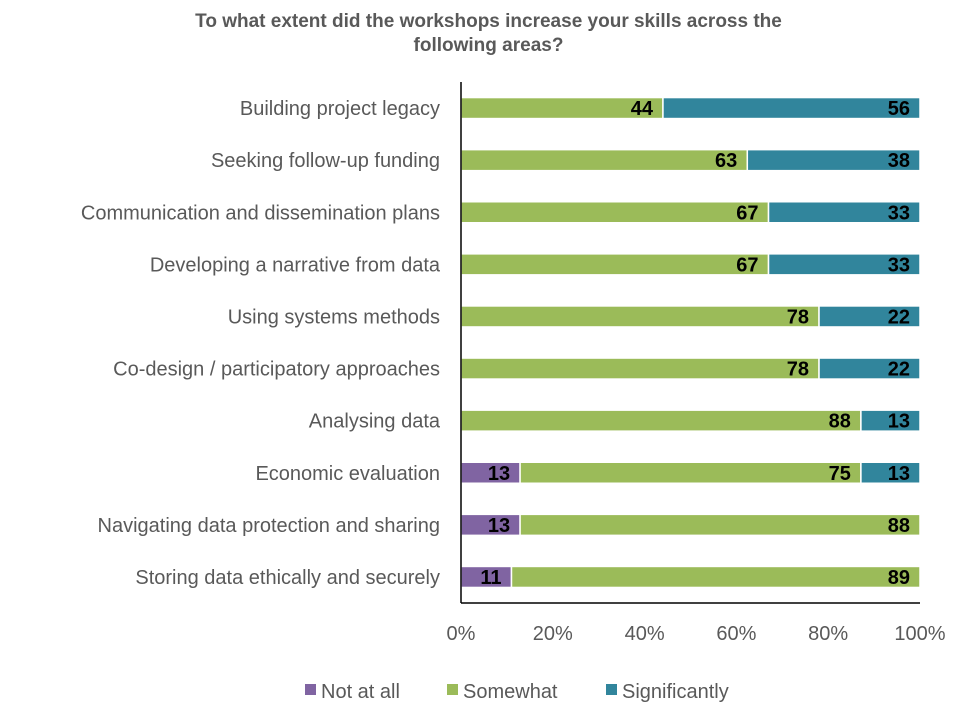  I want to click on category-label: Seeking follow-up funding, so click(325, 161).